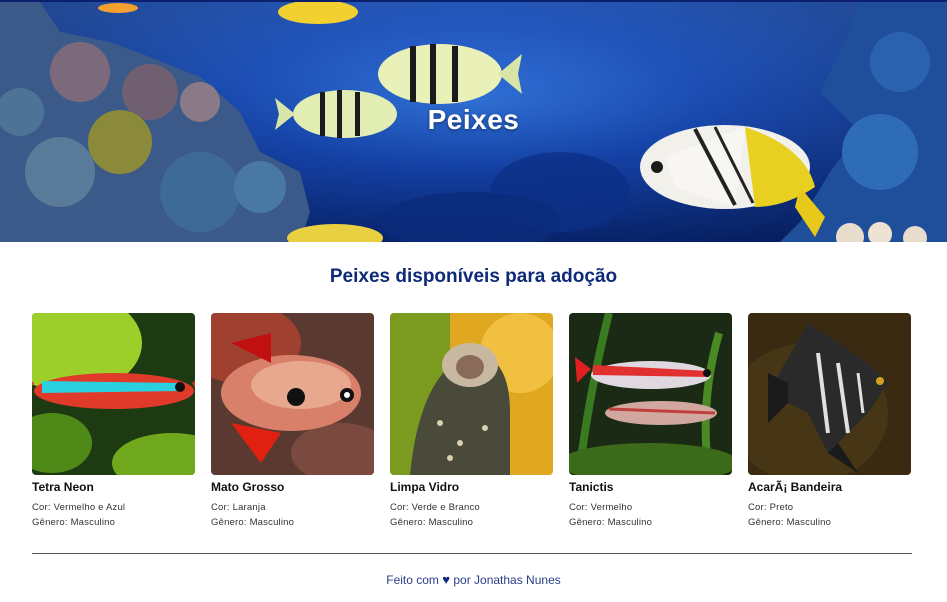 The width and height of the screenshot is (947, 602). Describe the element at coordinates (446, 579) in the screenshot. I see `heart-icon: ♥` at that location.